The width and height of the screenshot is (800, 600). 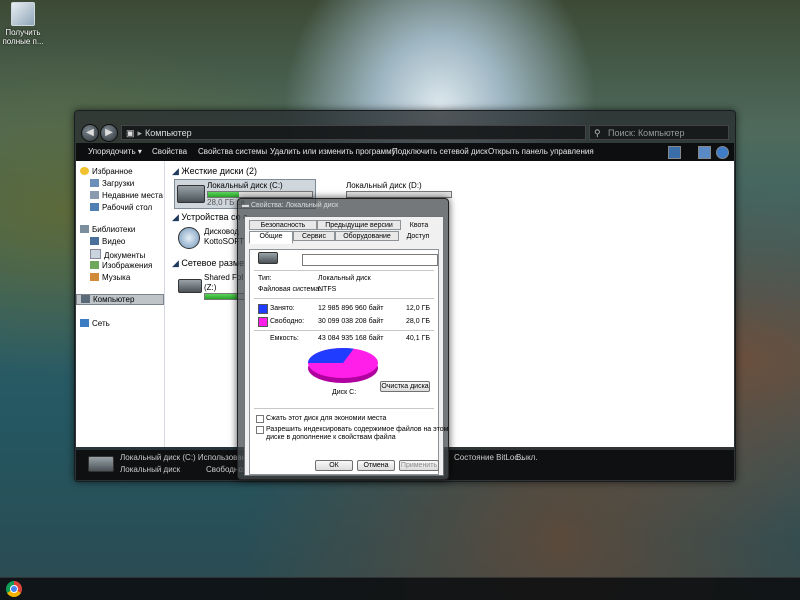 I want to click on drive-d-usage-bar, so click(x=399, y=194).